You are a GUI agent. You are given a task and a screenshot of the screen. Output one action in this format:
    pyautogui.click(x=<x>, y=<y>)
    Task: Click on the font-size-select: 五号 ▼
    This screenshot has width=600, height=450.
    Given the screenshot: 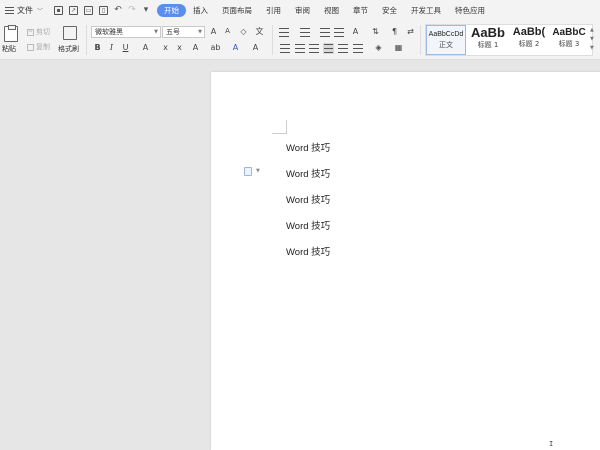 What is the action you would take?
    pyautogui.click(x=183, y=32)
    